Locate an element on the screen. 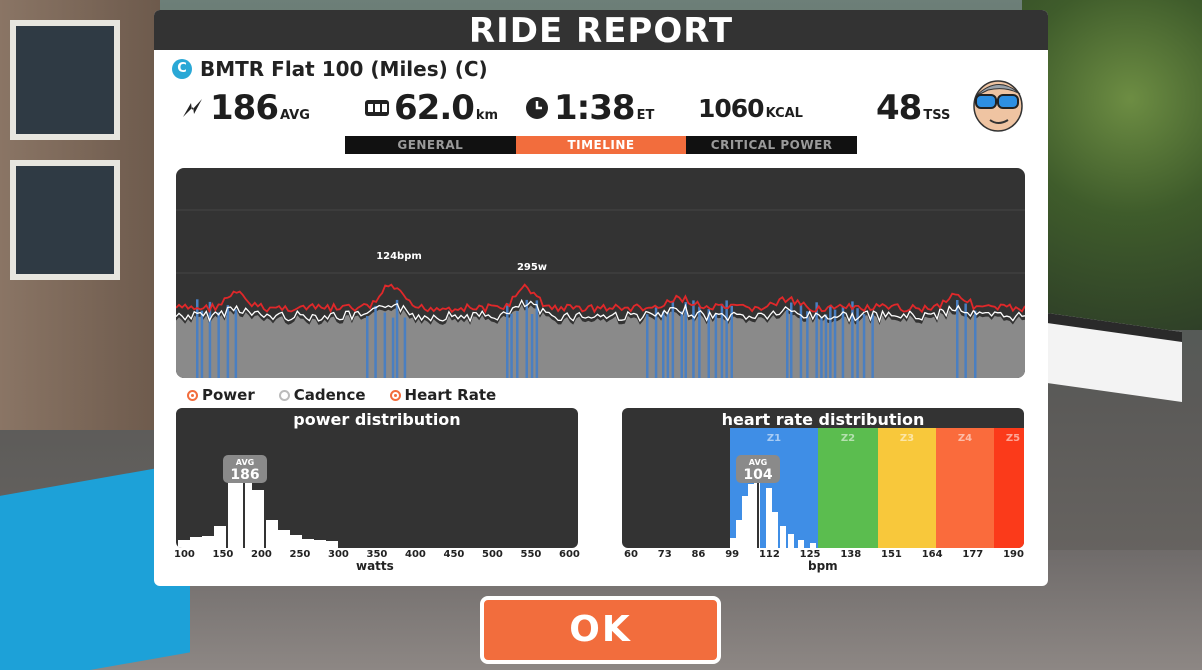 The image size is (1202, 670). legend-hr-label: Heart Rate is located at coordinates (450, 395).